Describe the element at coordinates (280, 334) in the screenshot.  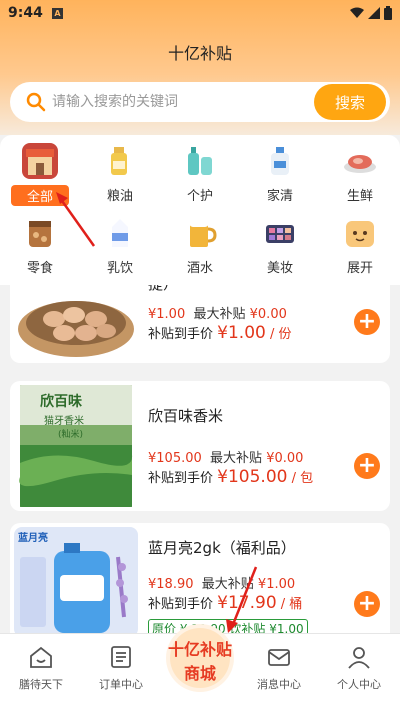
I see `price-unit: / 份` at that location.